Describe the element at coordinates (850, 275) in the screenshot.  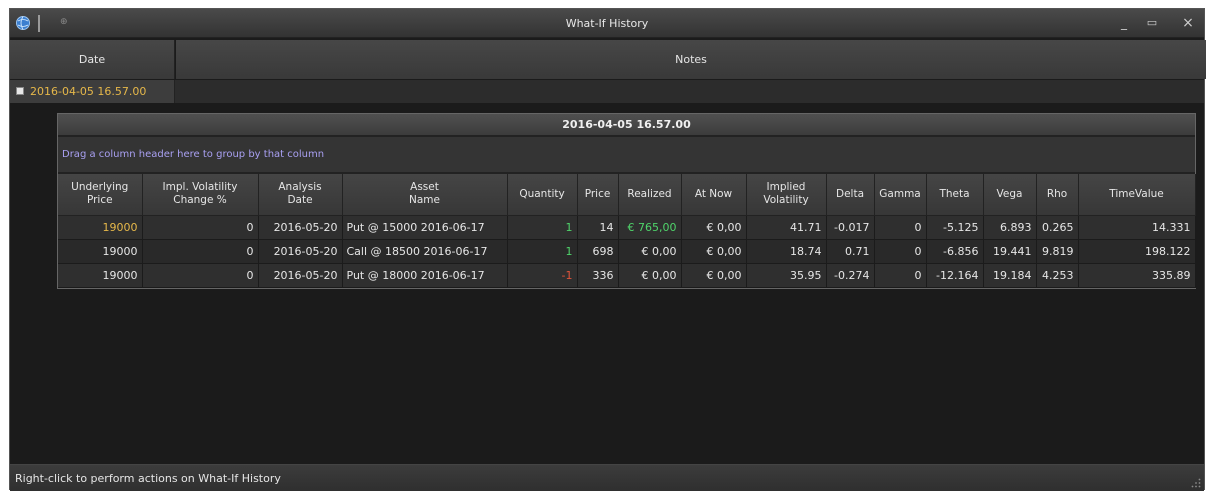
I see `cell-delta: -0.274` at that location.